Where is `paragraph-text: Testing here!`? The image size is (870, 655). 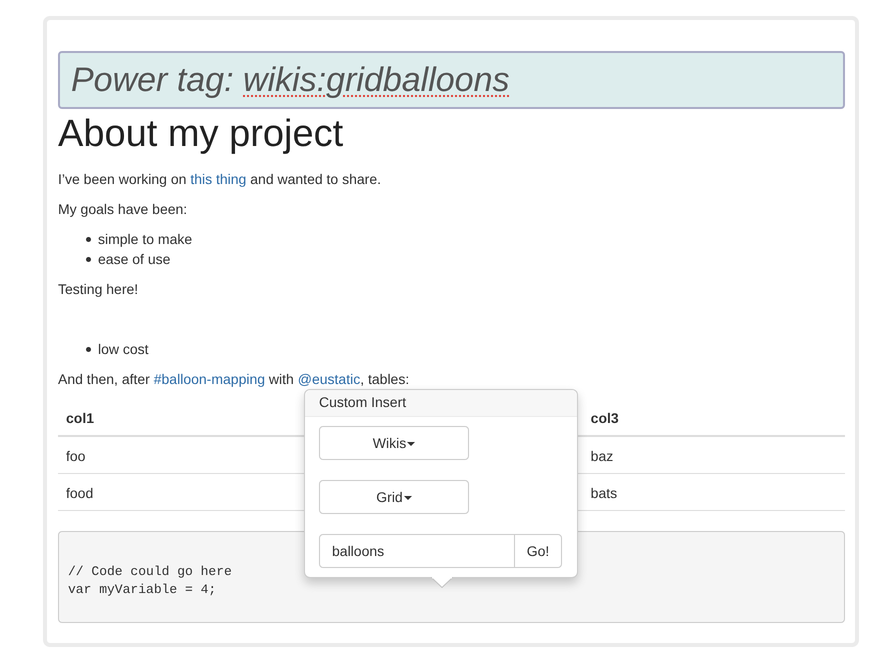 paragraph-text: Testing here! is located at coordinates (98, 289).